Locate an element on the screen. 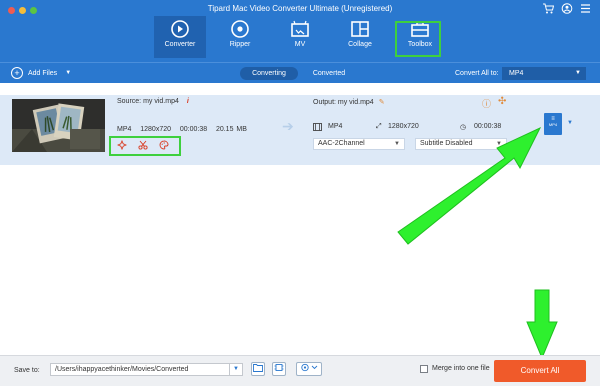 Image resolution: width=600 pixels, height=386 pixels. output-format: MP4 is located at coordinates (335, 126).